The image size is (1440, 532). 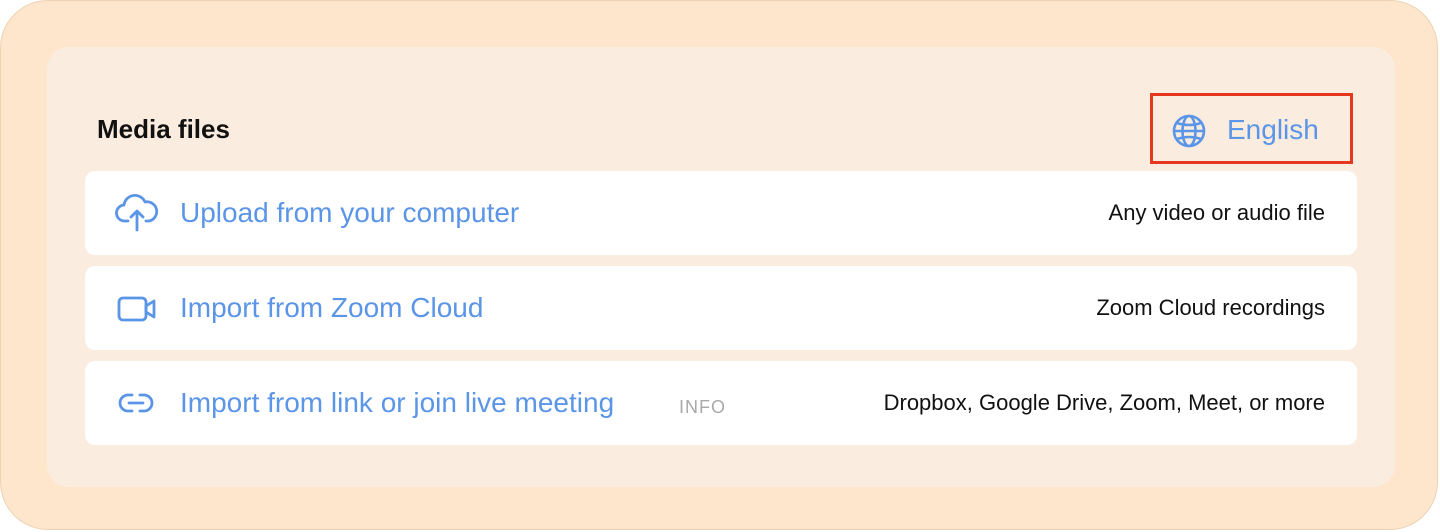 What do you see at coordinates (702, 407) in the screenshot?
I see `info-badge: INFO` at bounding box center [702, 407].